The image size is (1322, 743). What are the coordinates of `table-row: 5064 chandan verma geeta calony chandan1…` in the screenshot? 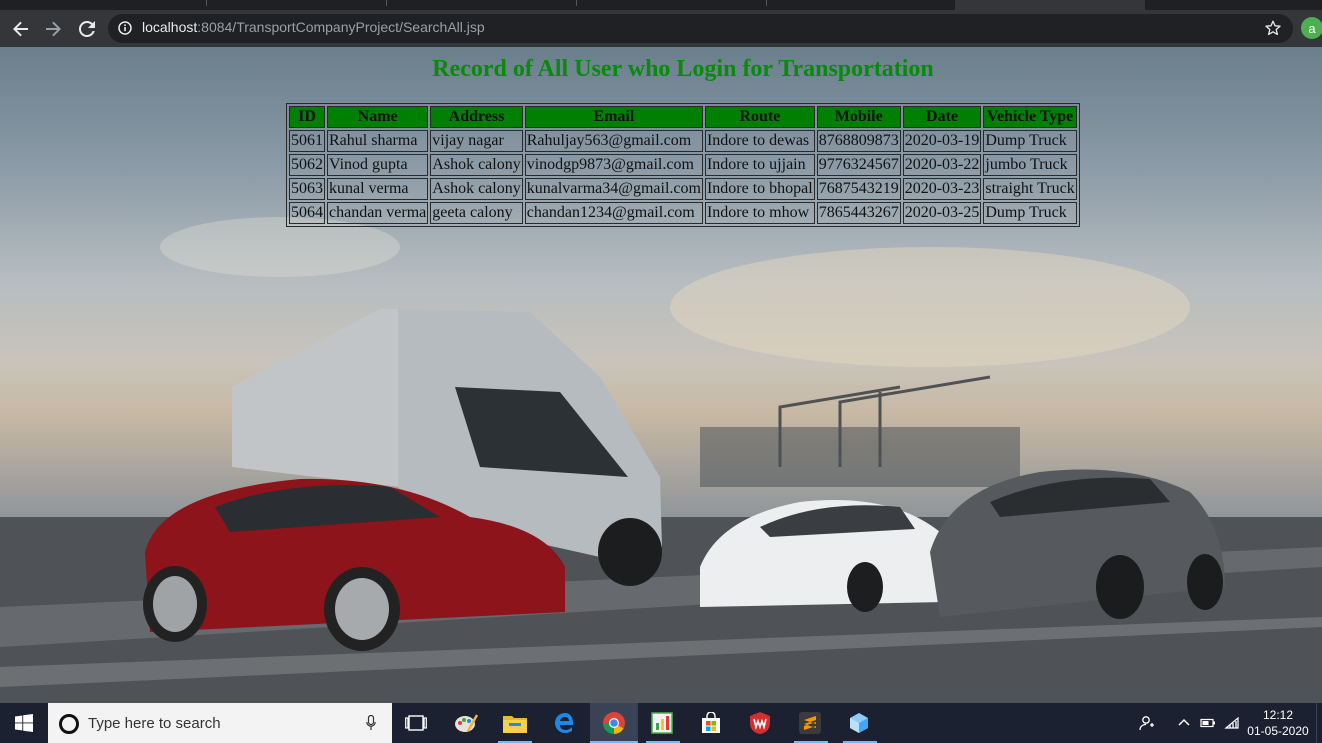 It's located at (683, 213).